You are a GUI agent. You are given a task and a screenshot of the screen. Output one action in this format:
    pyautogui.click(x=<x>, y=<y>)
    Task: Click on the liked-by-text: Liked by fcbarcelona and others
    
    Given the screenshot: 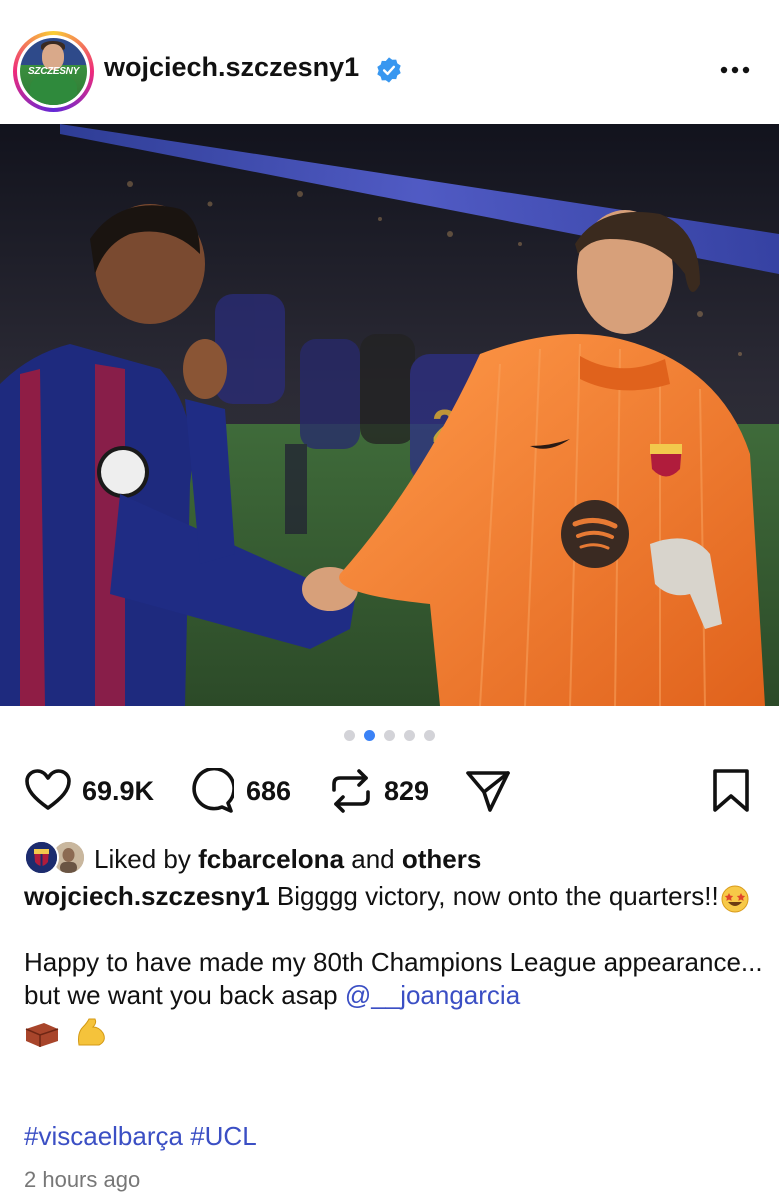 What is the action you would take?
    pyautogui.click(x=287, y=859)
    